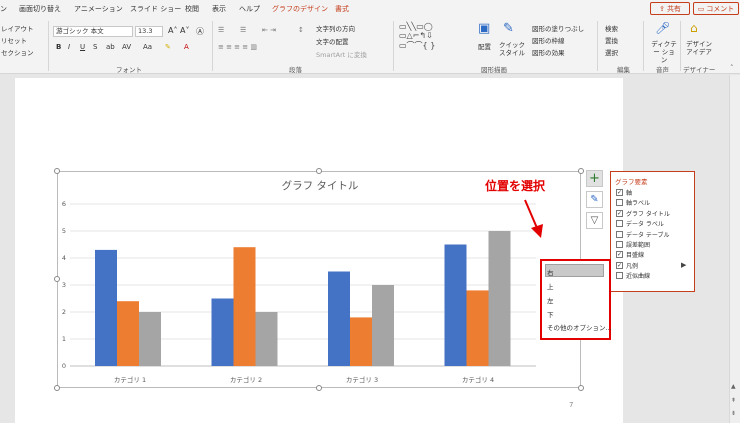  What do you see at coordinates (550, 314) in the screenshot?
I see `position-bottom-option: 下` at bounding box center [550, 314].